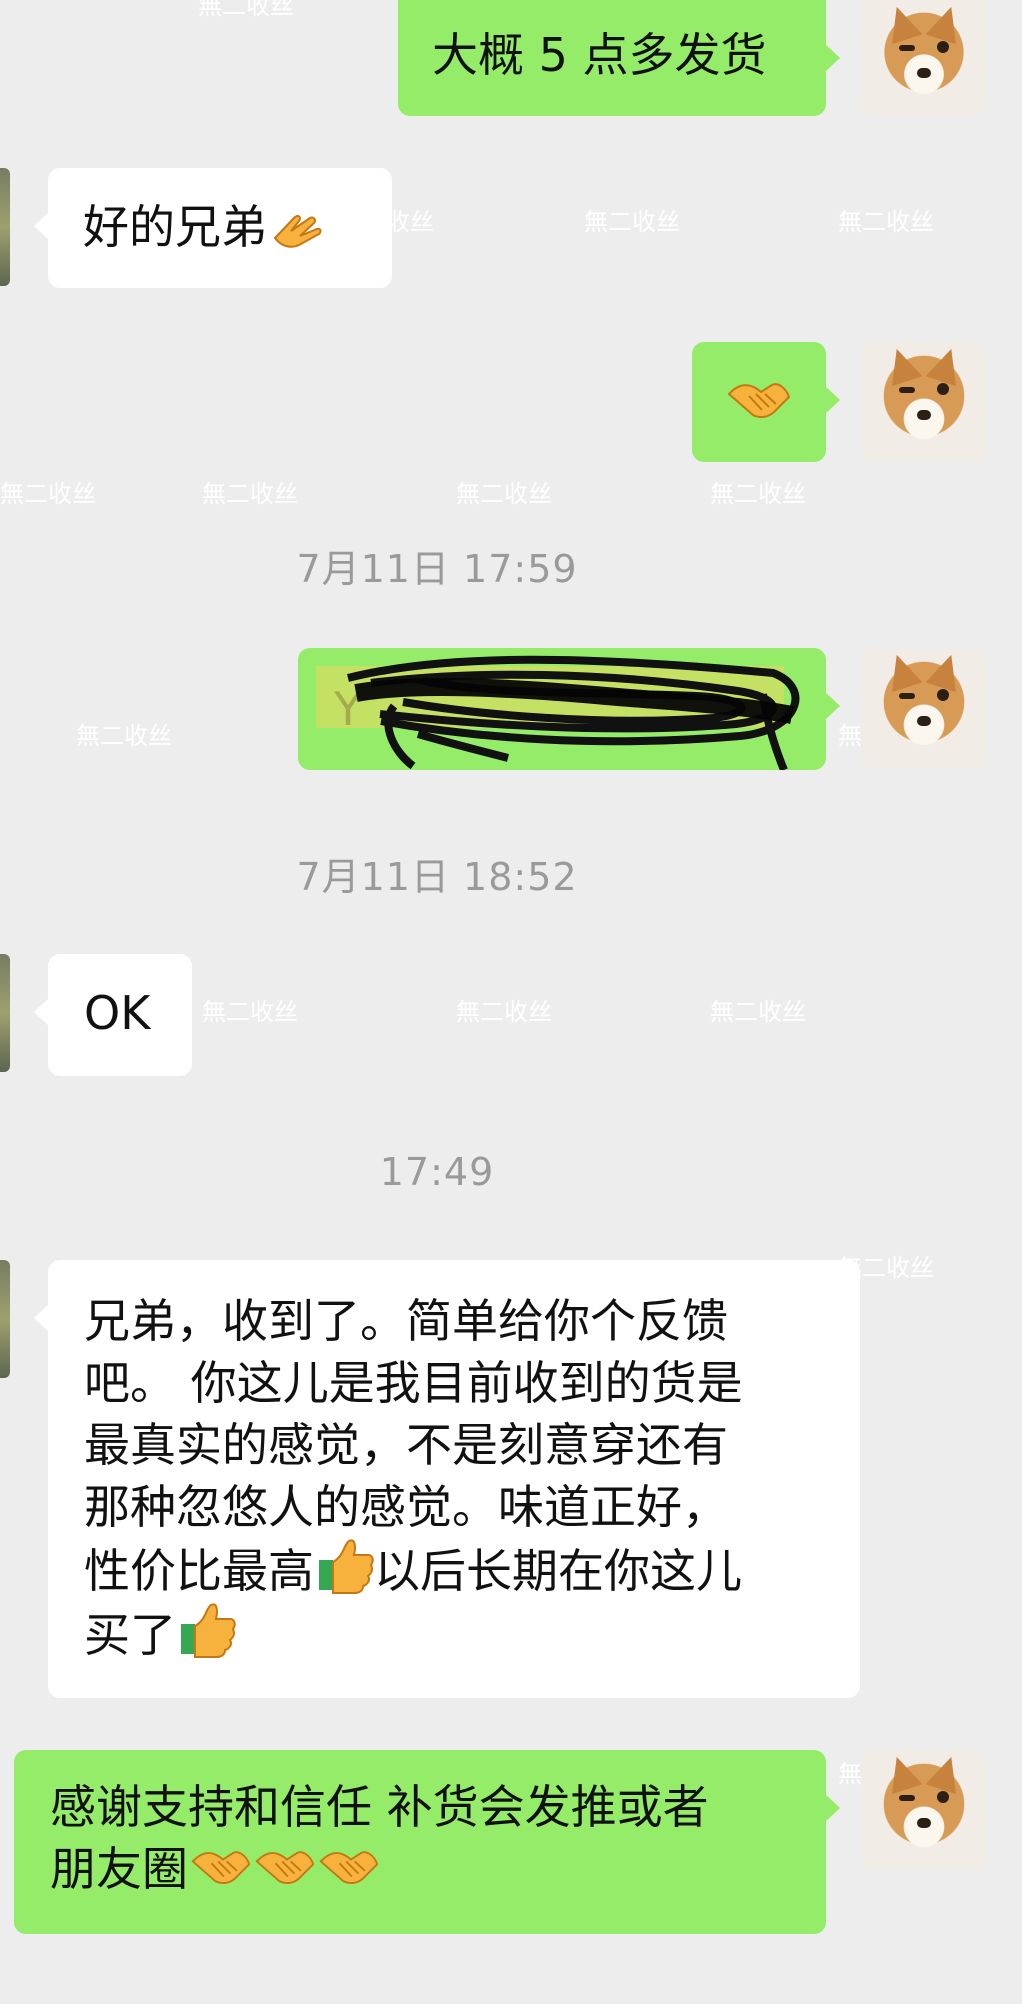 The height and width of the screenshot is (2004, 1022). What do you see at coordinates (297, 231) in the screenshot?
I see `ok-hand-icon` at bounding box center [297, 231].